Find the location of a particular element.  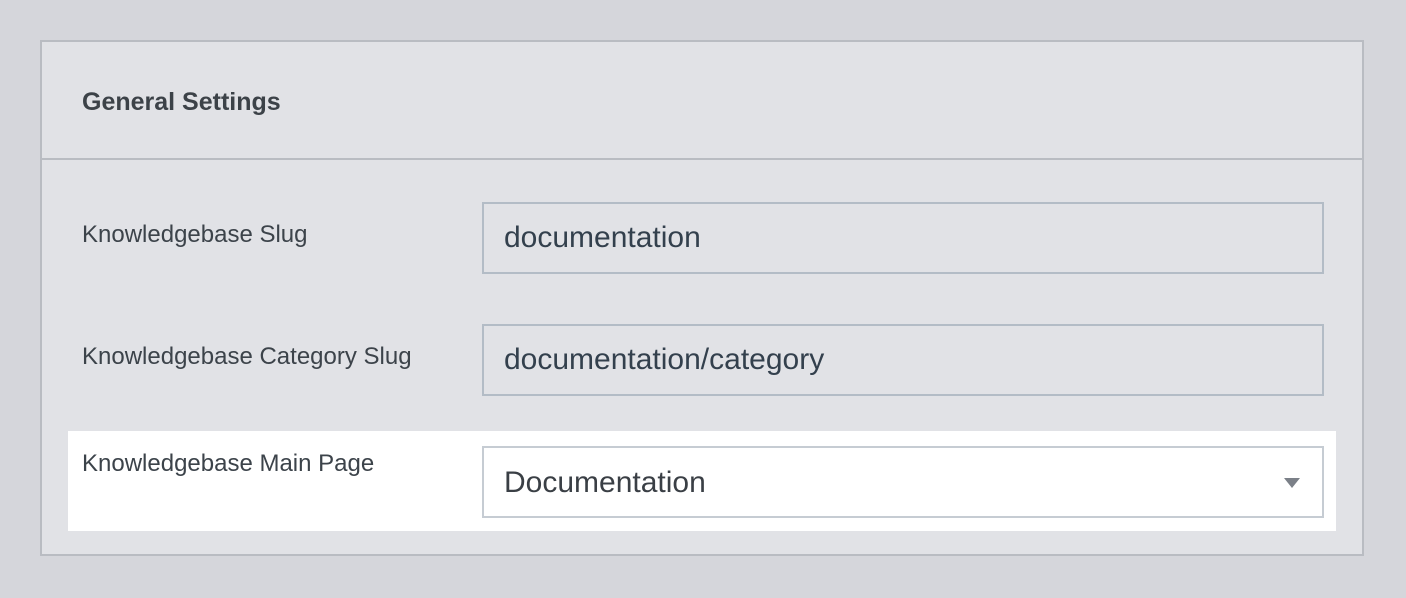

kb-main-page-selected-value: Documentation is located at coordinates (605, 482).